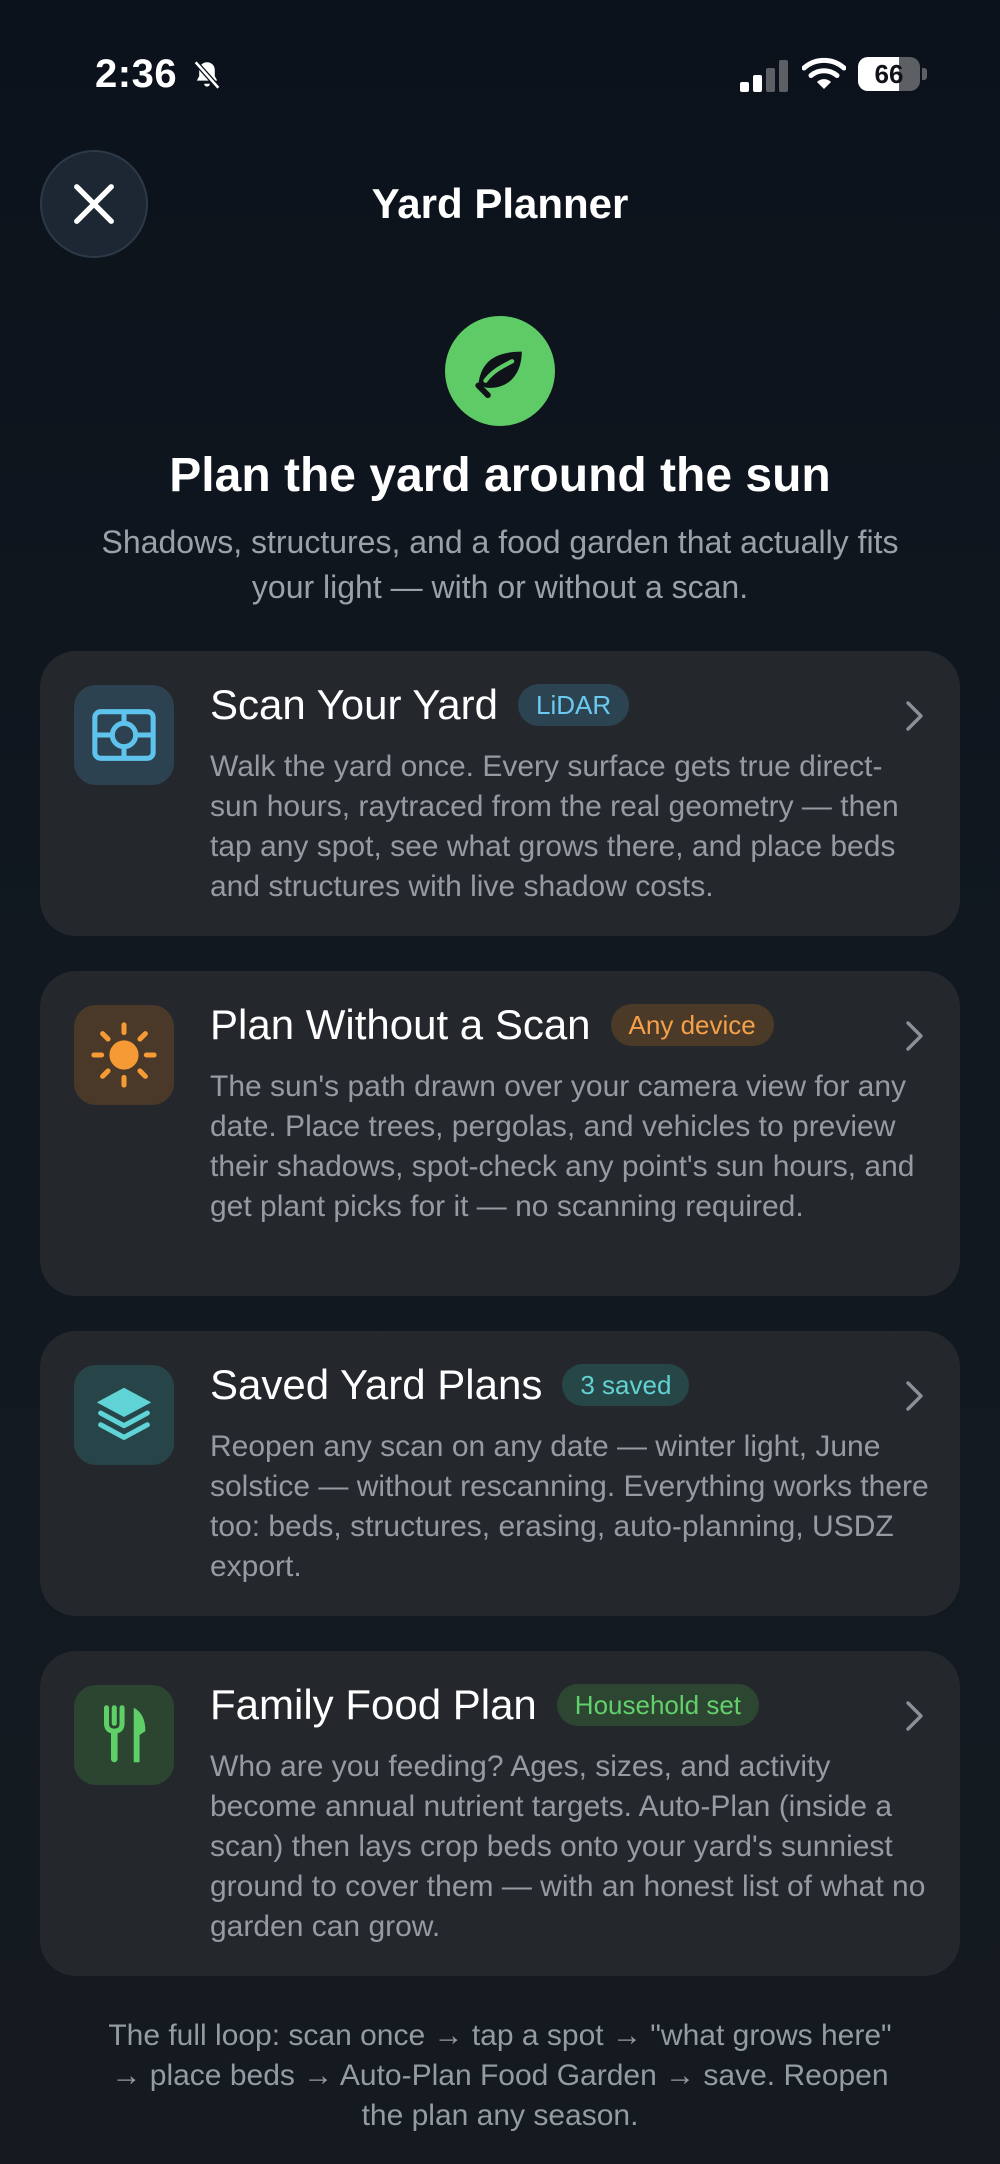 Image resolution: width=1000 pixels, height=2164 pixels. What do you see at coordinates (824, 73) in the screenshot?
I see `wifi-icon` at bounding box center [824, 73].